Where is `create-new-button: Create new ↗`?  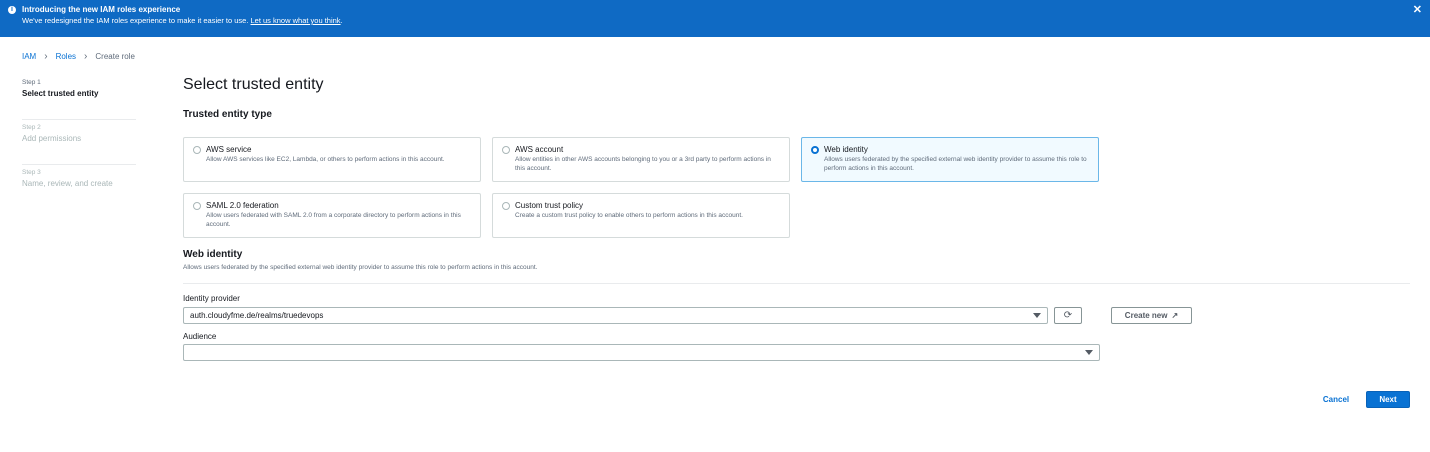
create-new-button: Create new ↗ is located at coordinates (1151, 315).